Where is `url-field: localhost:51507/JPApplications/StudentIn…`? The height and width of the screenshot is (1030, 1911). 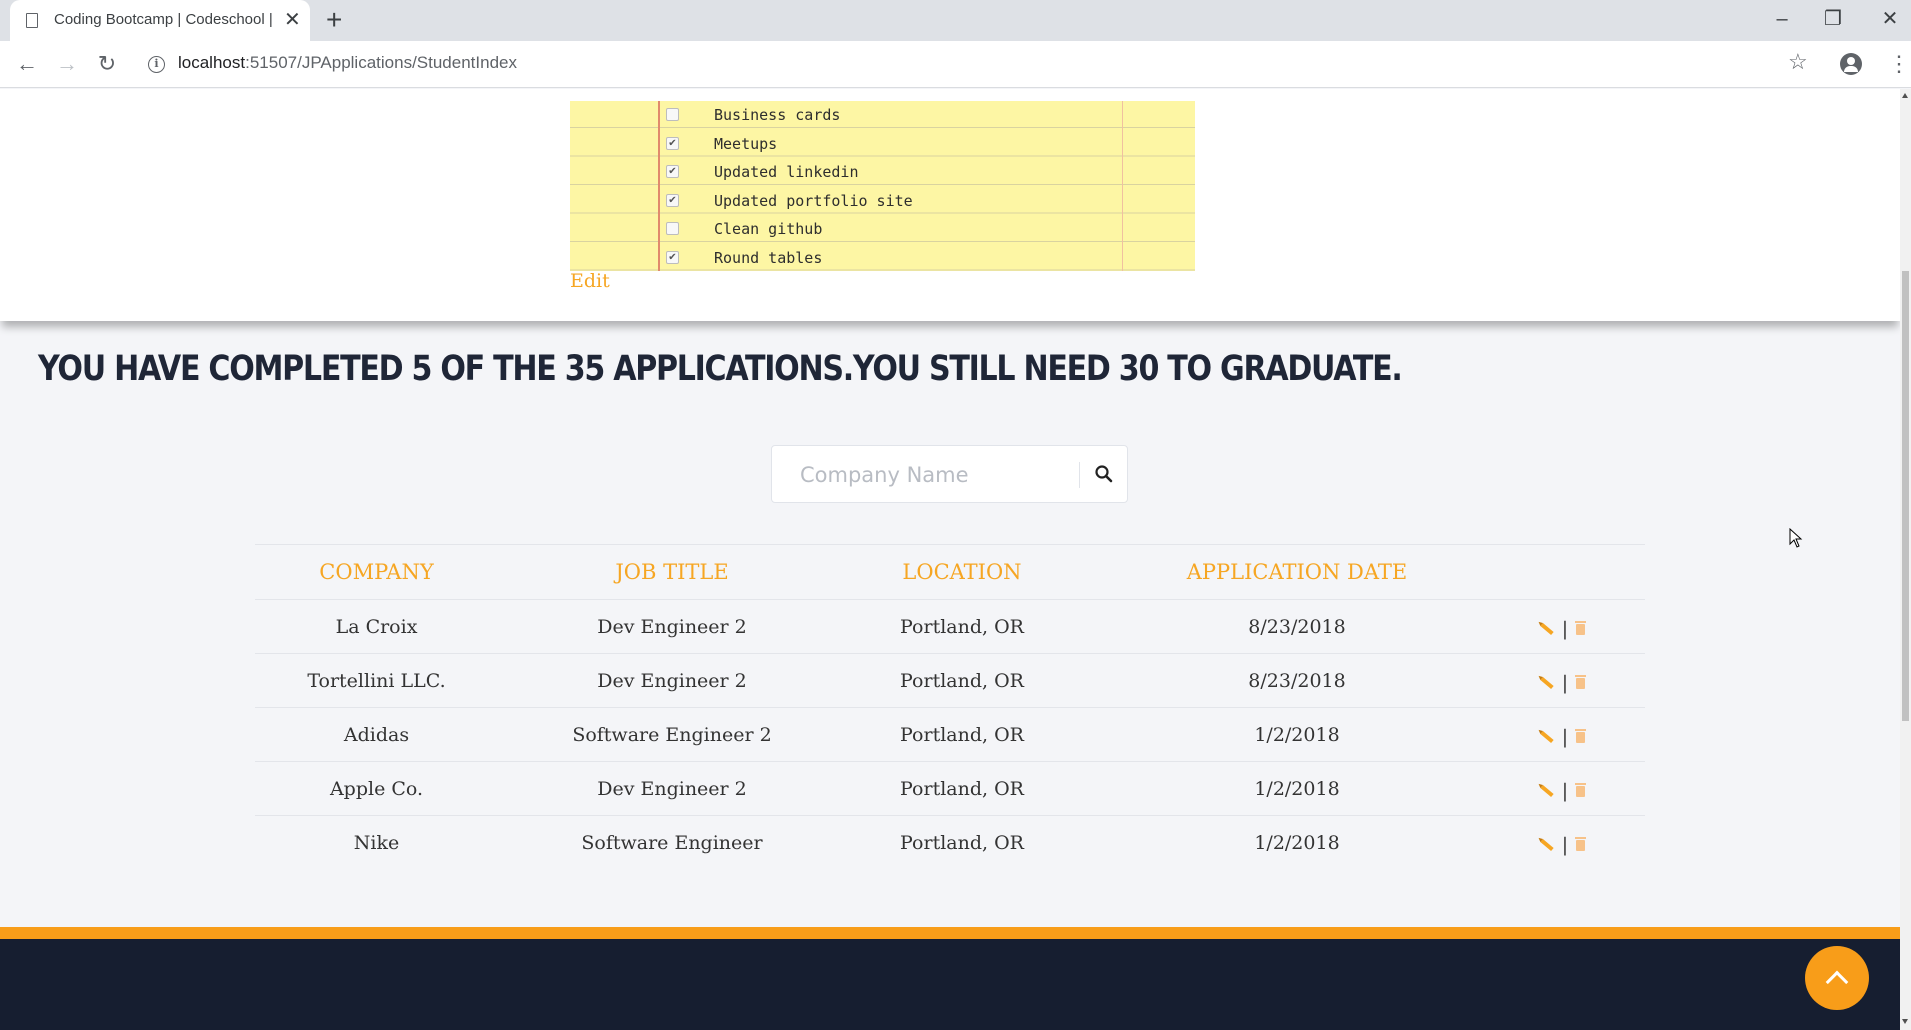 url-field: localhost:51507/JPApplications/StudentIn… is located at coordinates (347, 63).